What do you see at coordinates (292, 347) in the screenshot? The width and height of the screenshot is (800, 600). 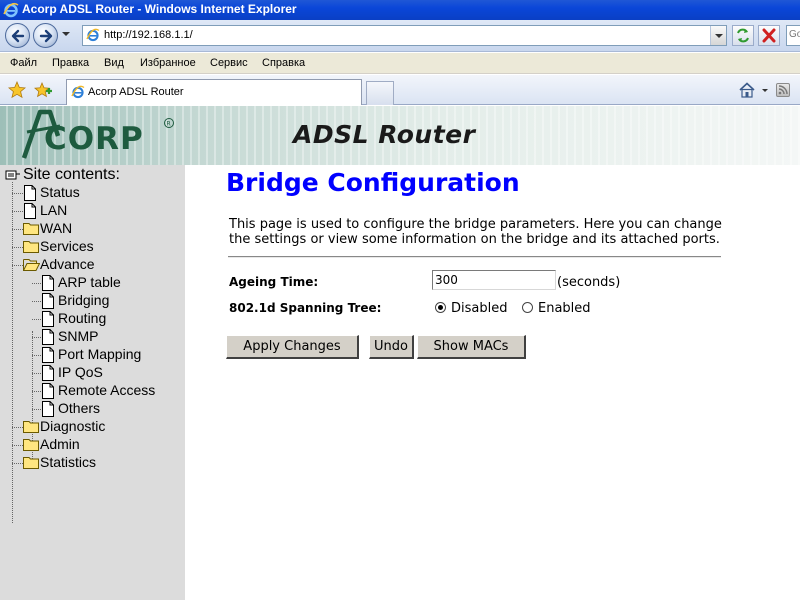 I see `apply-changes-button: Apply Changes` at bounding box center [292, 347].